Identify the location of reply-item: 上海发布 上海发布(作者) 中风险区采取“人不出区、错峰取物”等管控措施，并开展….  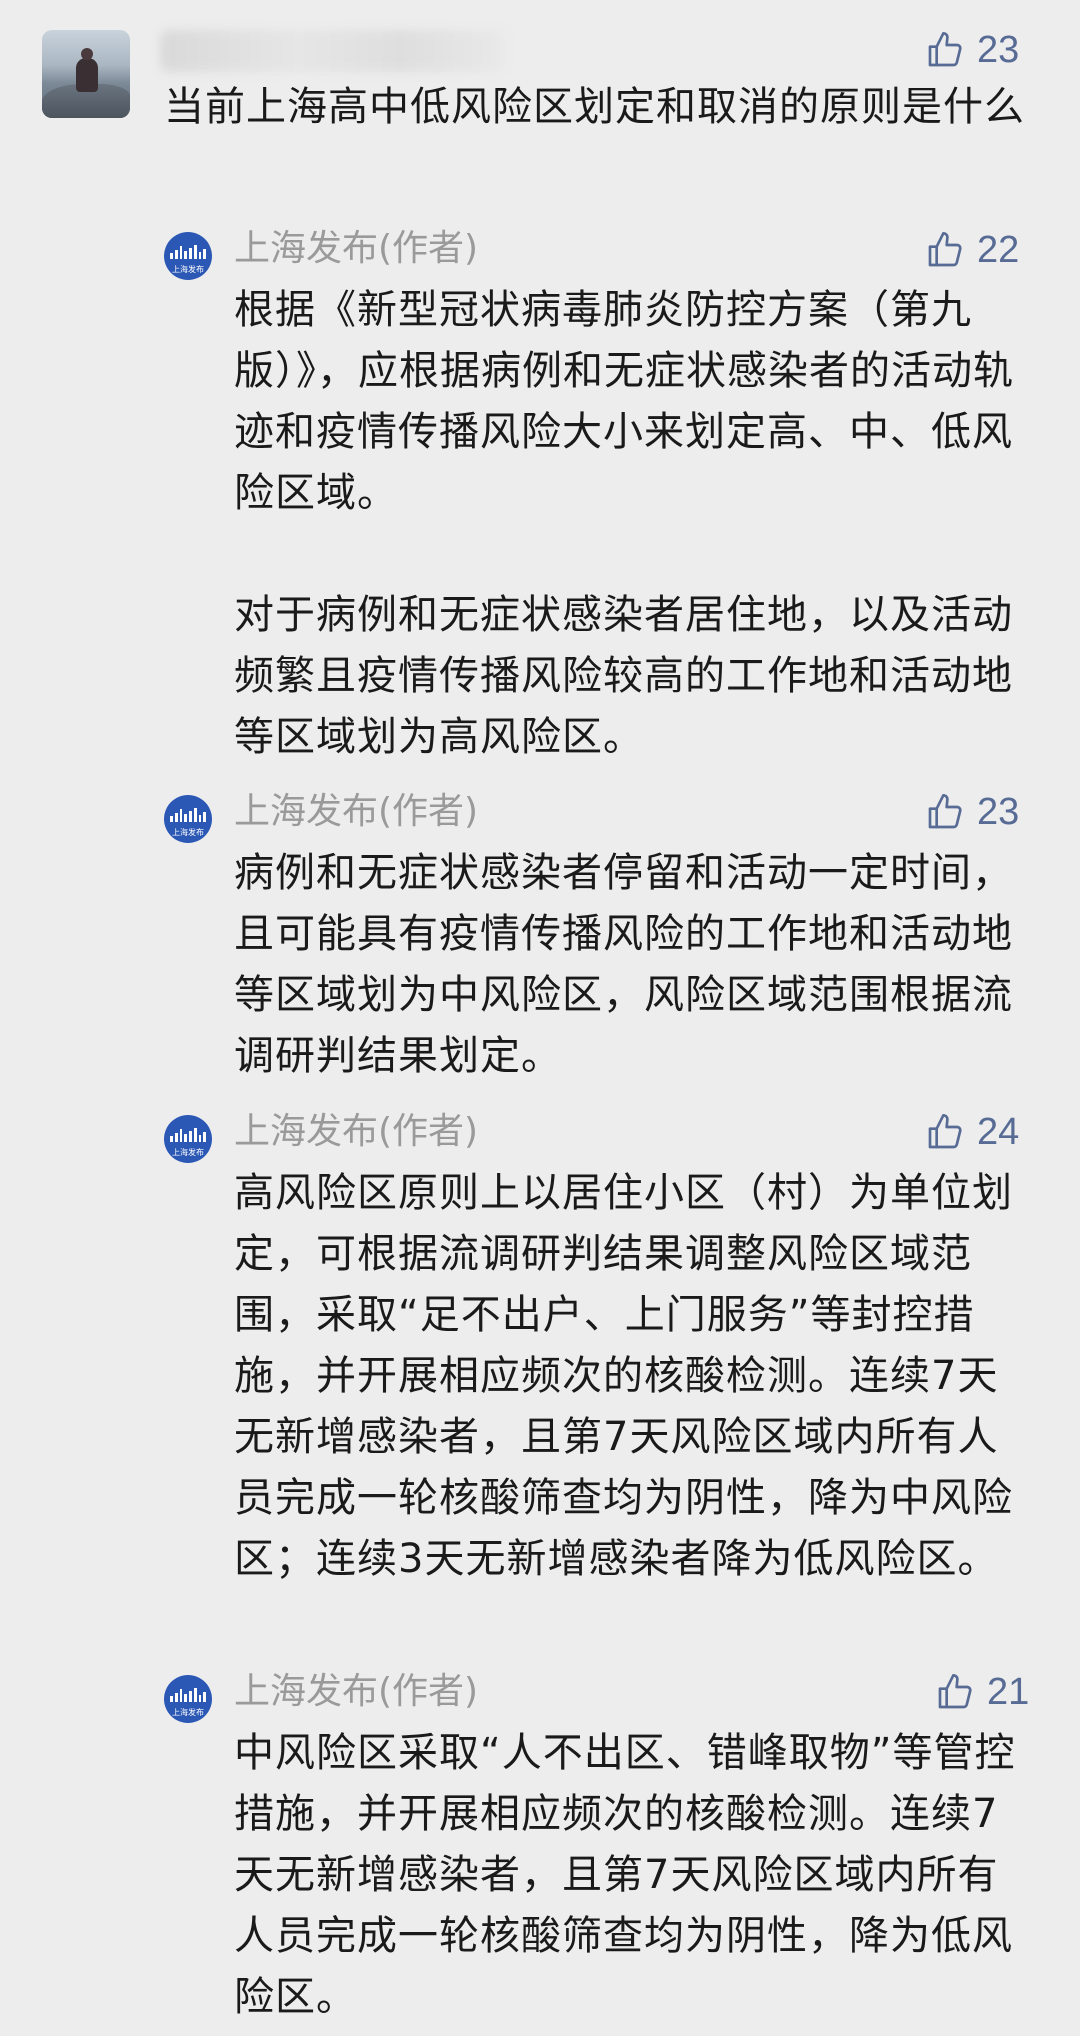
(604, 1845).